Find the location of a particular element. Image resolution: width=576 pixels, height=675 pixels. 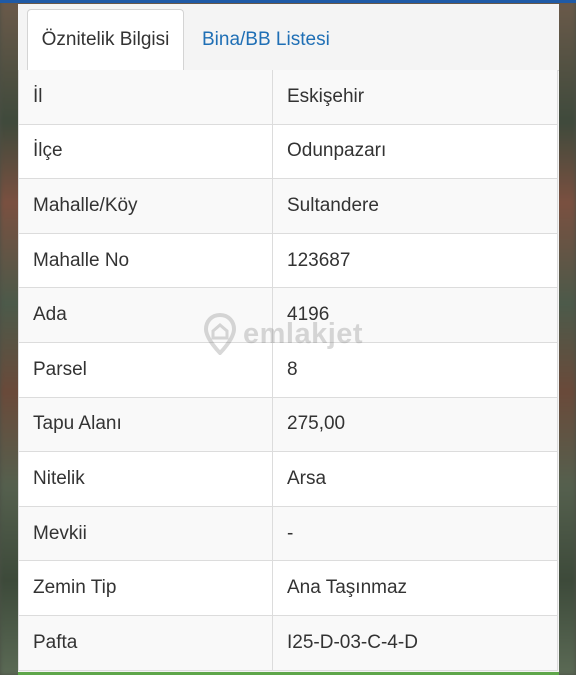

table-row: Zemin Tip Ana Taşınmaz is located at coordinates (288, 588).